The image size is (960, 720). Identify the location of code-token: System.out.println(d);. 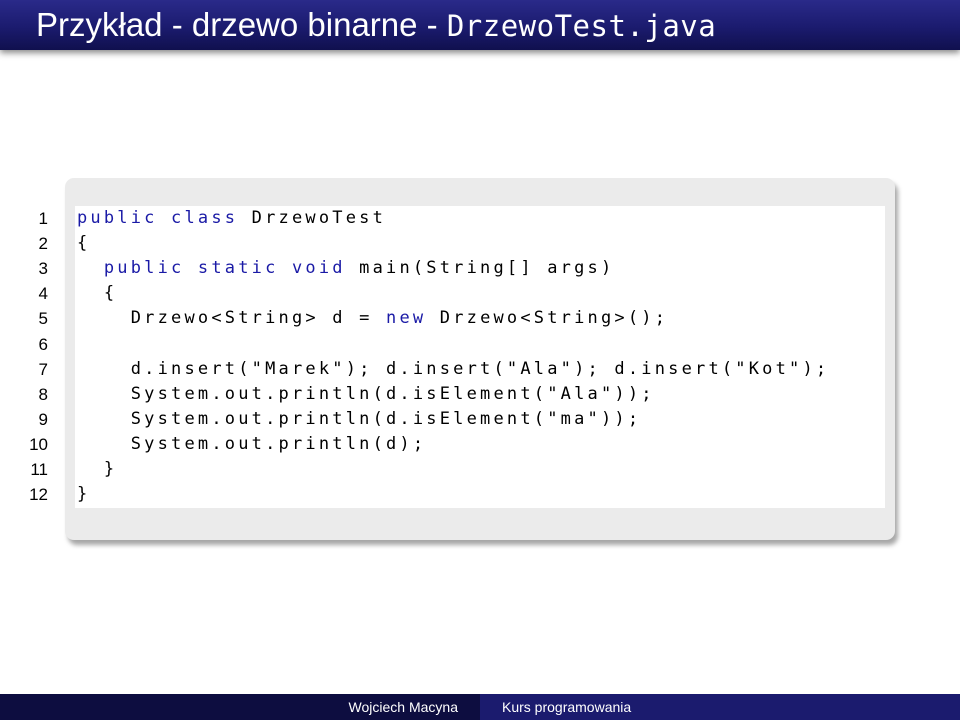
(252, 443).